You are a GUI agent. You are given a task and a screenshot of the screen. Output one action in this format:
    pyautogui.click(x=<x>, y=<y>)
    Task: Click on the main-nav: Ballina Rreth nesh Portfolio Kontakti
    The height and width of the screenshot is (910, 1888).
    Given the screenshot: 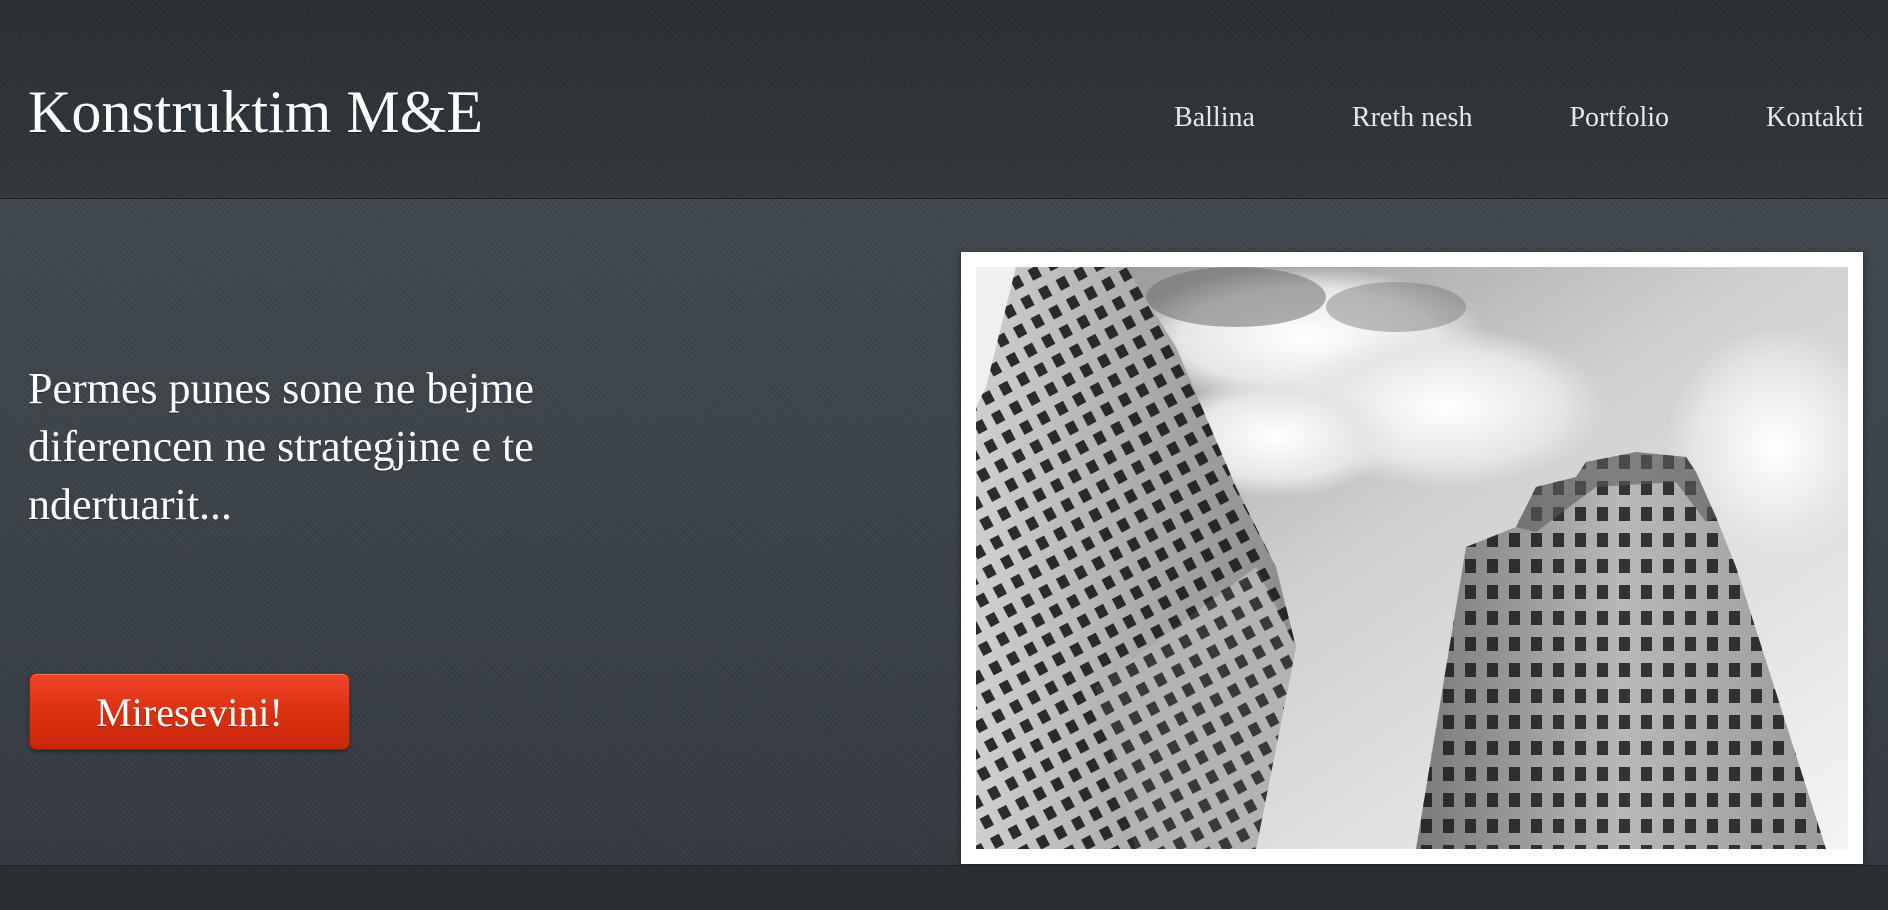 What is the action you would take?
    pyautogui.click(x=1519, y=118)
    